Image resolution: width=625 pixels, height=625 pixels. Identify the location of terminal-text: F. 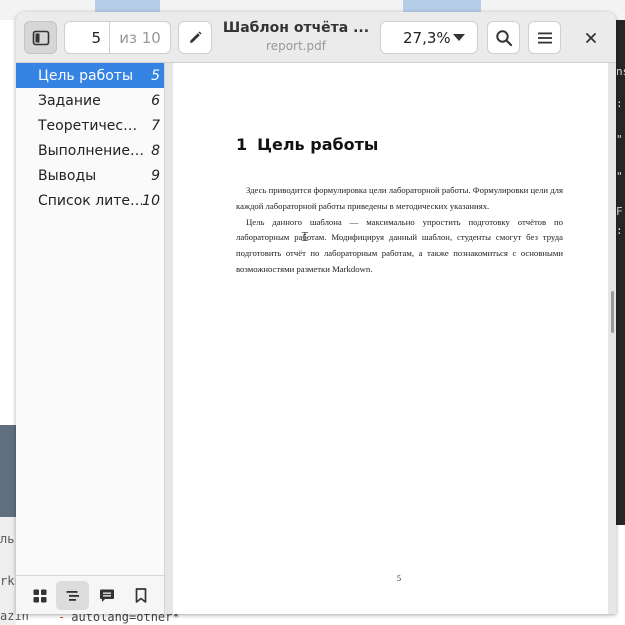
(619, 211).